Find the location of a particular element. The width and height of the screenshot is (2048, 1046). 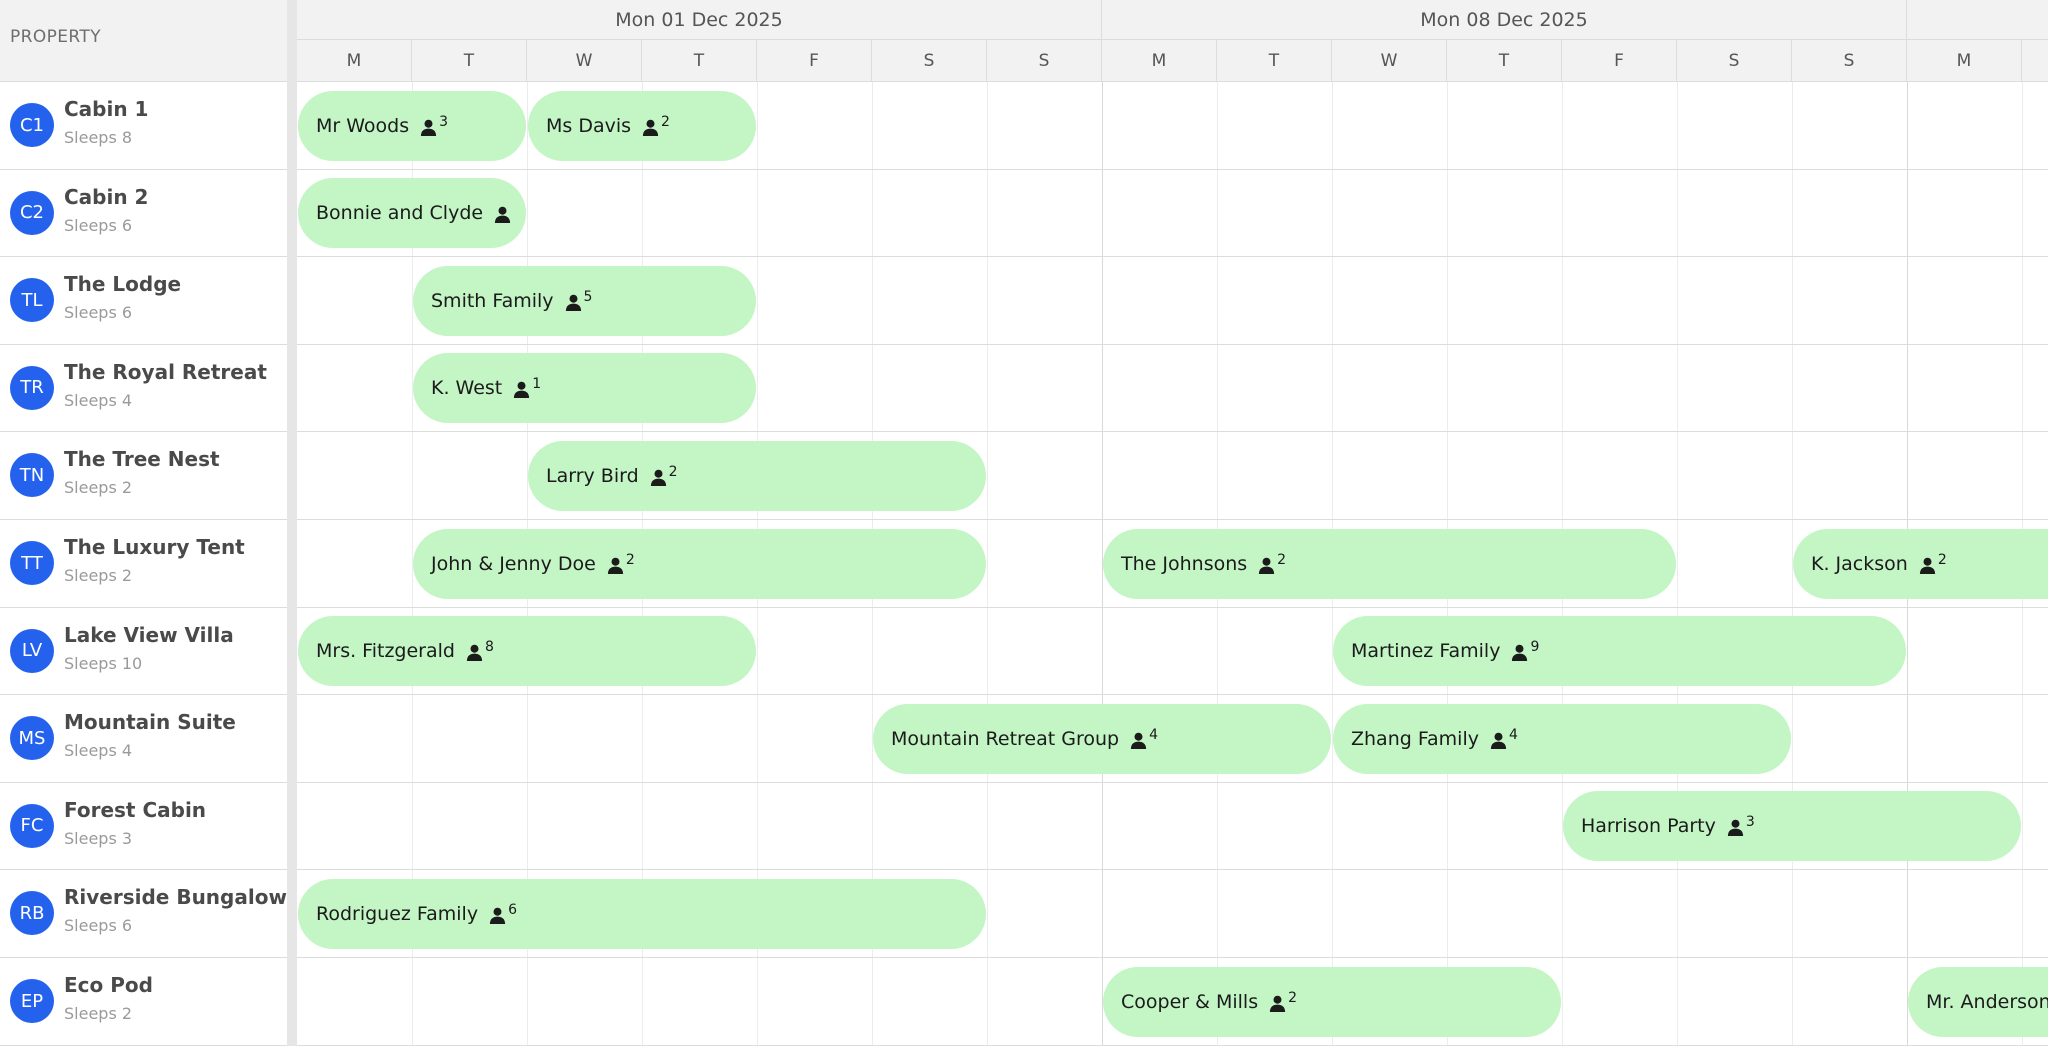

booking-event: Cooper & Mills 2 is located at coordinates (1332, 1001).